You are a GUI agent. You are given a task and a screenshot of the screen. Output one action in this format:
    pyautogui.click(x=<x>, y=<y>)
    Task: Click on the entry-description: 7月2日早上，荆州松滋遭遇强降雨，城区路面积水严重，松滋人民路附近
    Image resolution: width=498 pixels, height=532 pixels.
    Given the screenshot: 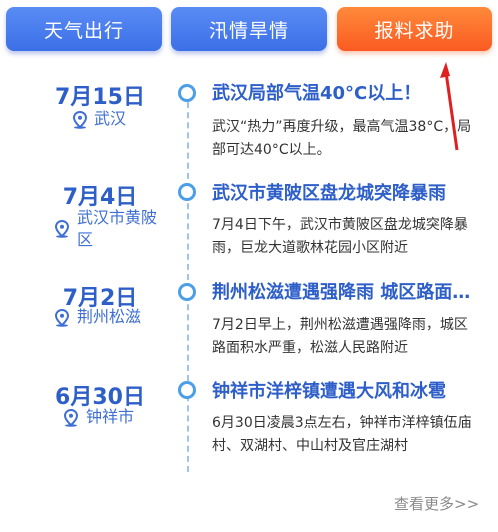 What is the action you would take?
    pyautogui.click(x=340, y=336)
    